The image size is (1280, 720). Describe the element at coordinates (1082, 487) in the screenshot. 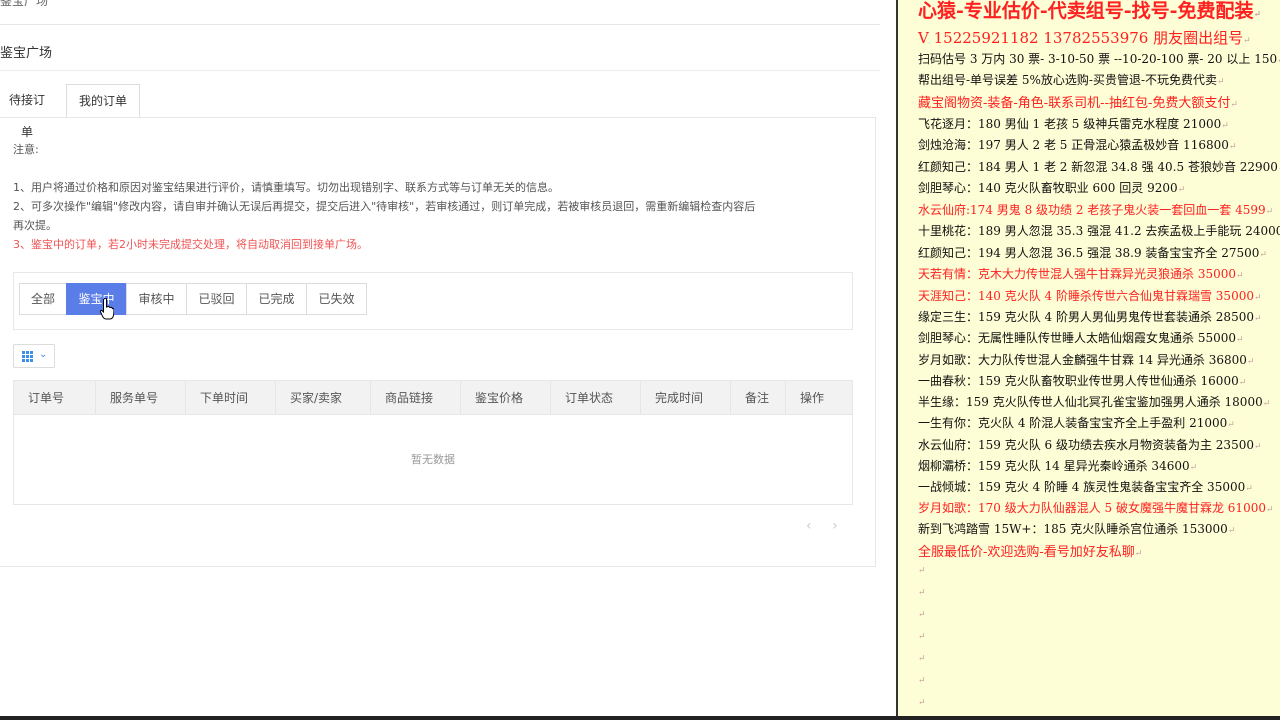

I see `ad-line-text: 一战倾城：159 克火 4 阶睡 4 族灵性鬼装备宝宝齐全 35000` at that location.